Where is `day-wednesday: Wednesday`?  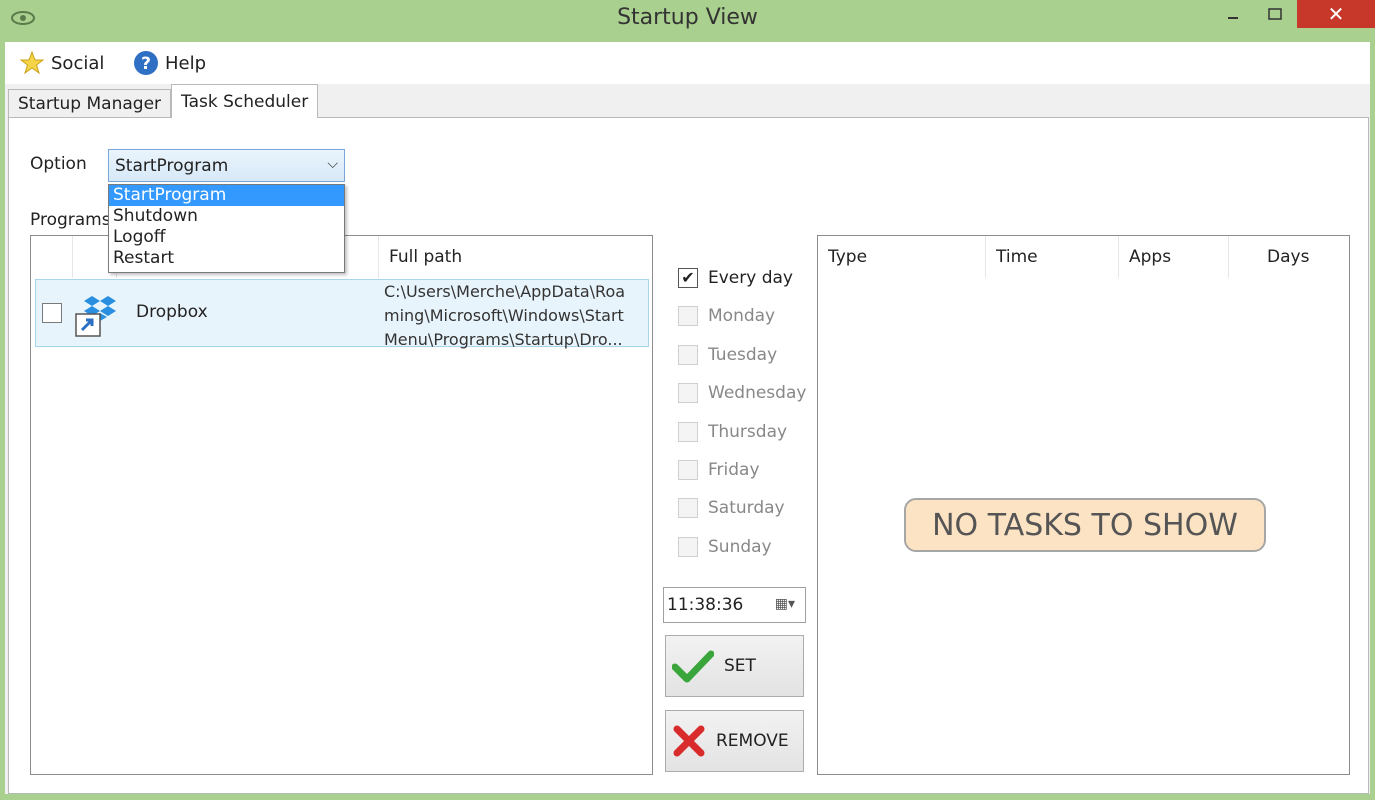
day-wednesday: Wednesday is located at coordinates (742, 393).